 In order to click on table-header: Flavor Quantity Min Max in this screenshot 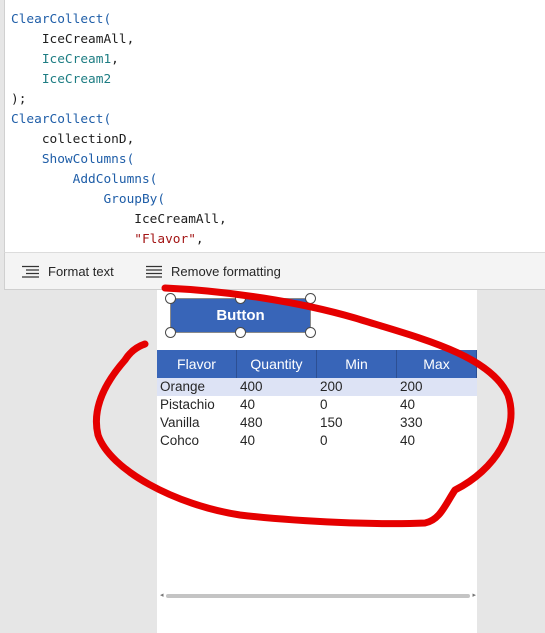, I will do `click(317, 364)`.